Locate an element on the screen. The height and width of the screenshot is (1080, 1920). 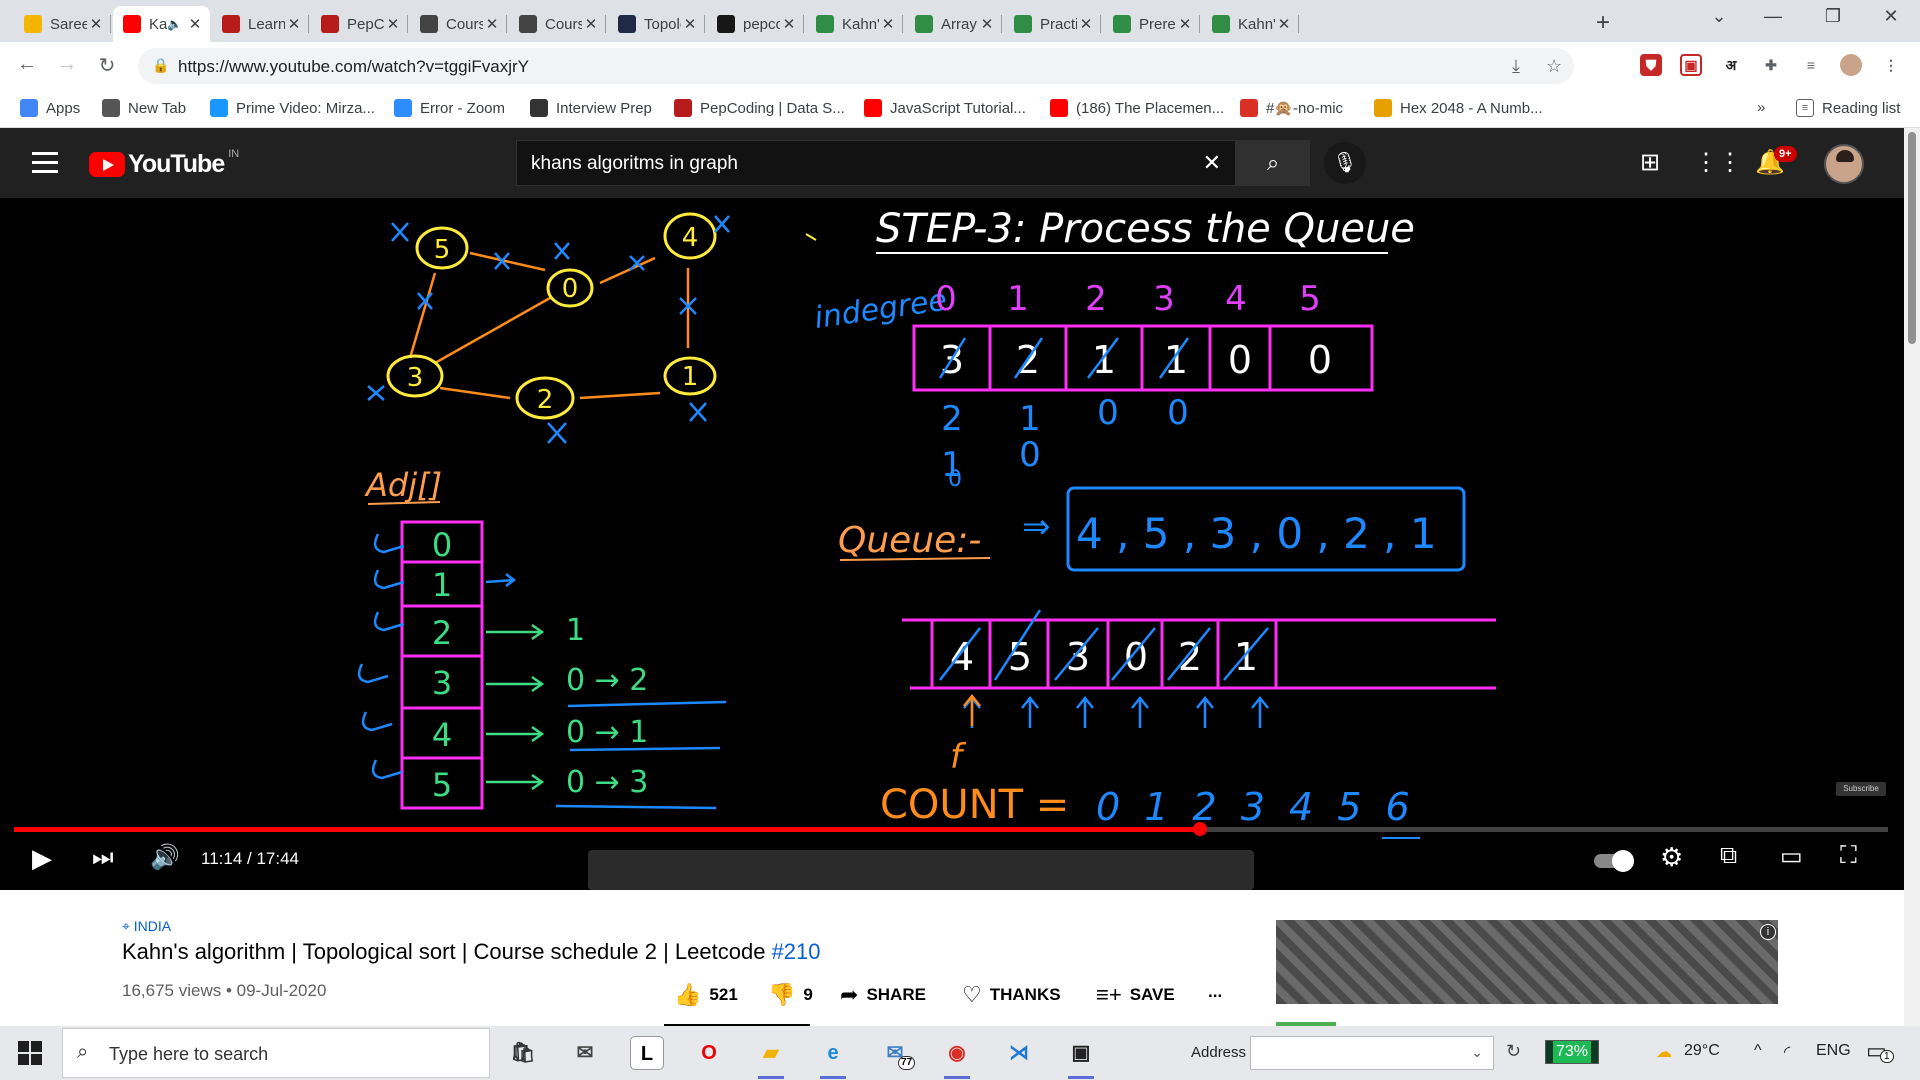
l-app-icon: L is located at coordinates (647, 1053).